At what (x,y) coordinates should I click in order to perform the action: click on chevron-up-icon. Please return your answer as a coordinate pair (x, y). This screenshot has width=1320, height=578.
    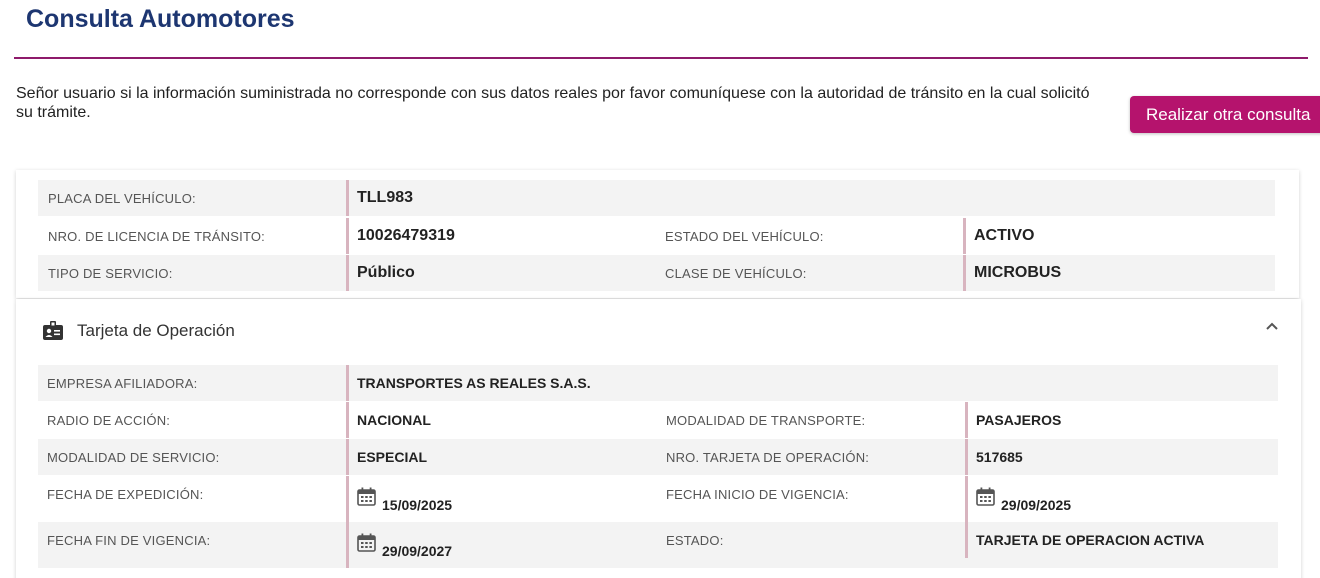
    Looking at the image, I should click on (1272, 326).